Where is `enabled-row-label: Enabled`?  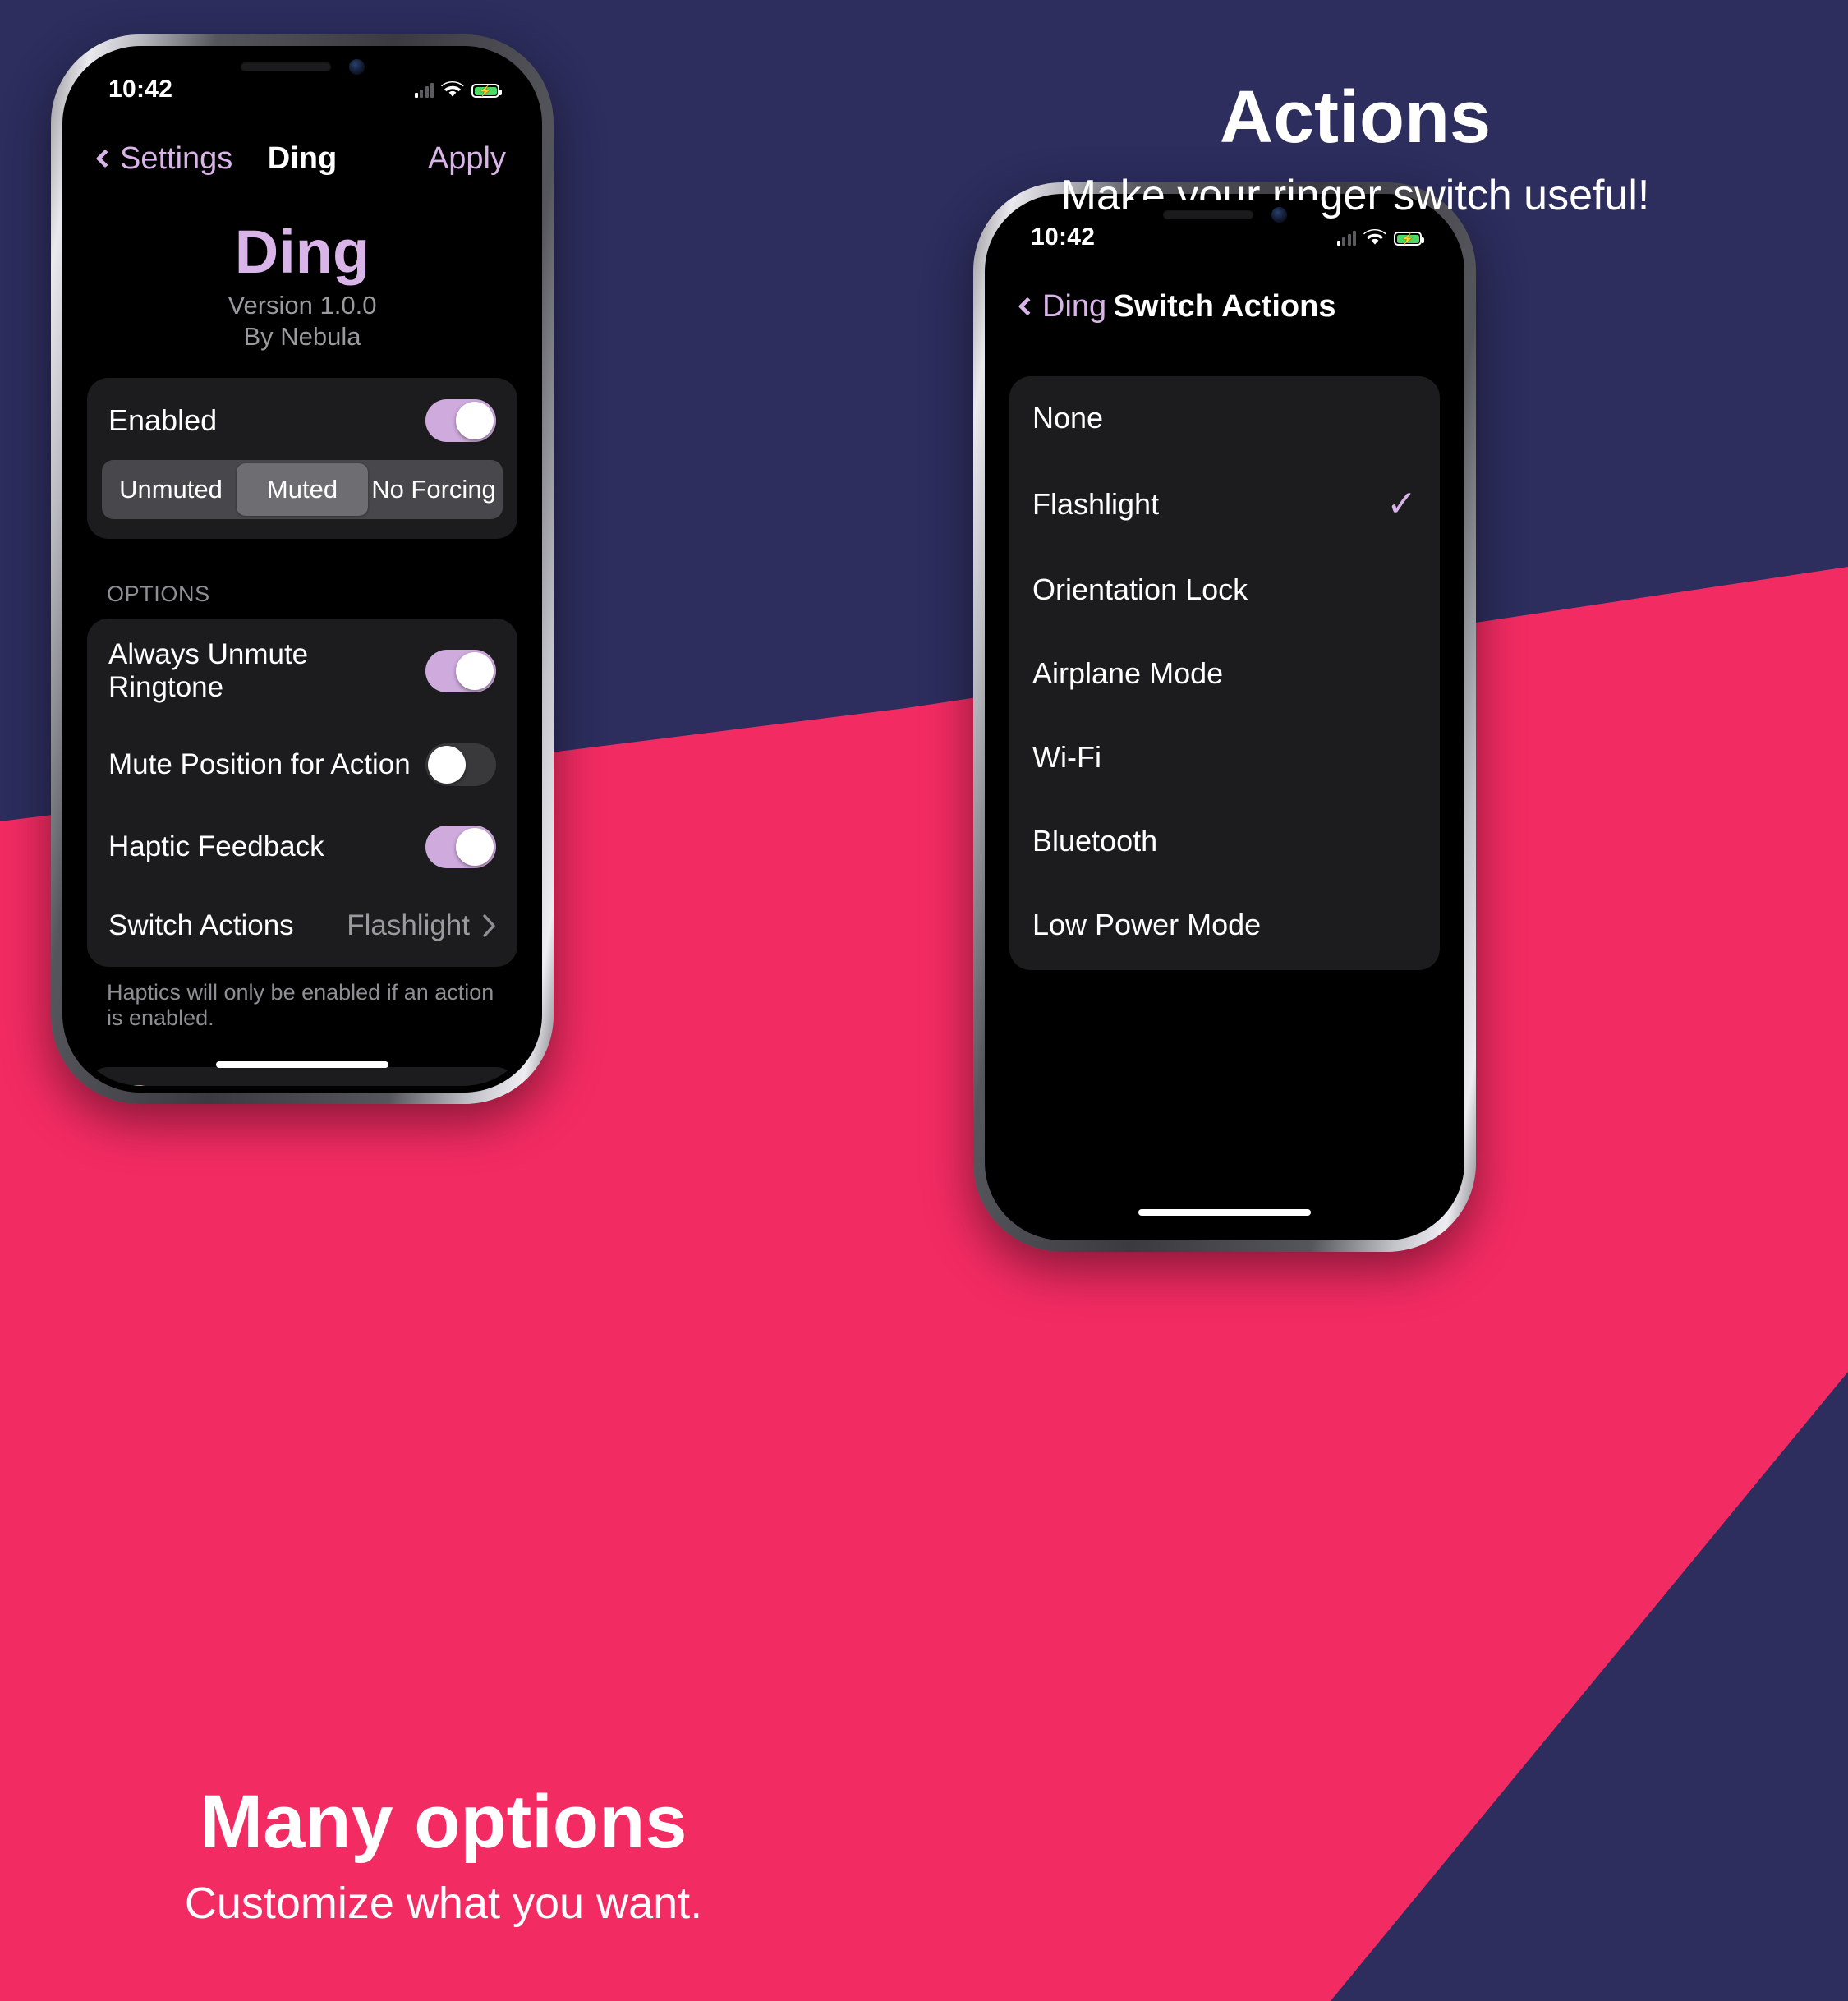
enabled-row-label: Enabled is located at coordinates (163, 419).